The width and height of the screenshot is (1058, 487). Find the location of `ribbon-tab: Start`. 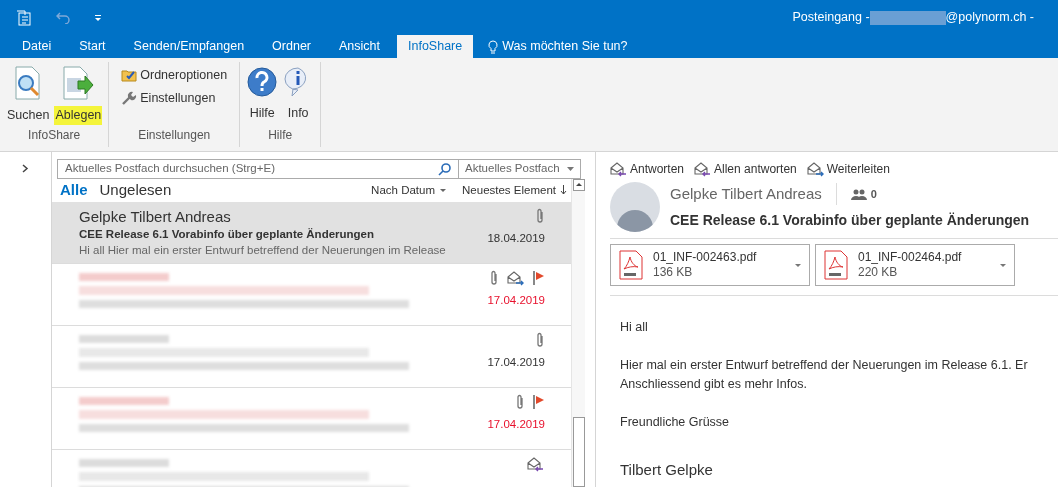

ribbon-tab: Start is located at coordinates (92, 46).